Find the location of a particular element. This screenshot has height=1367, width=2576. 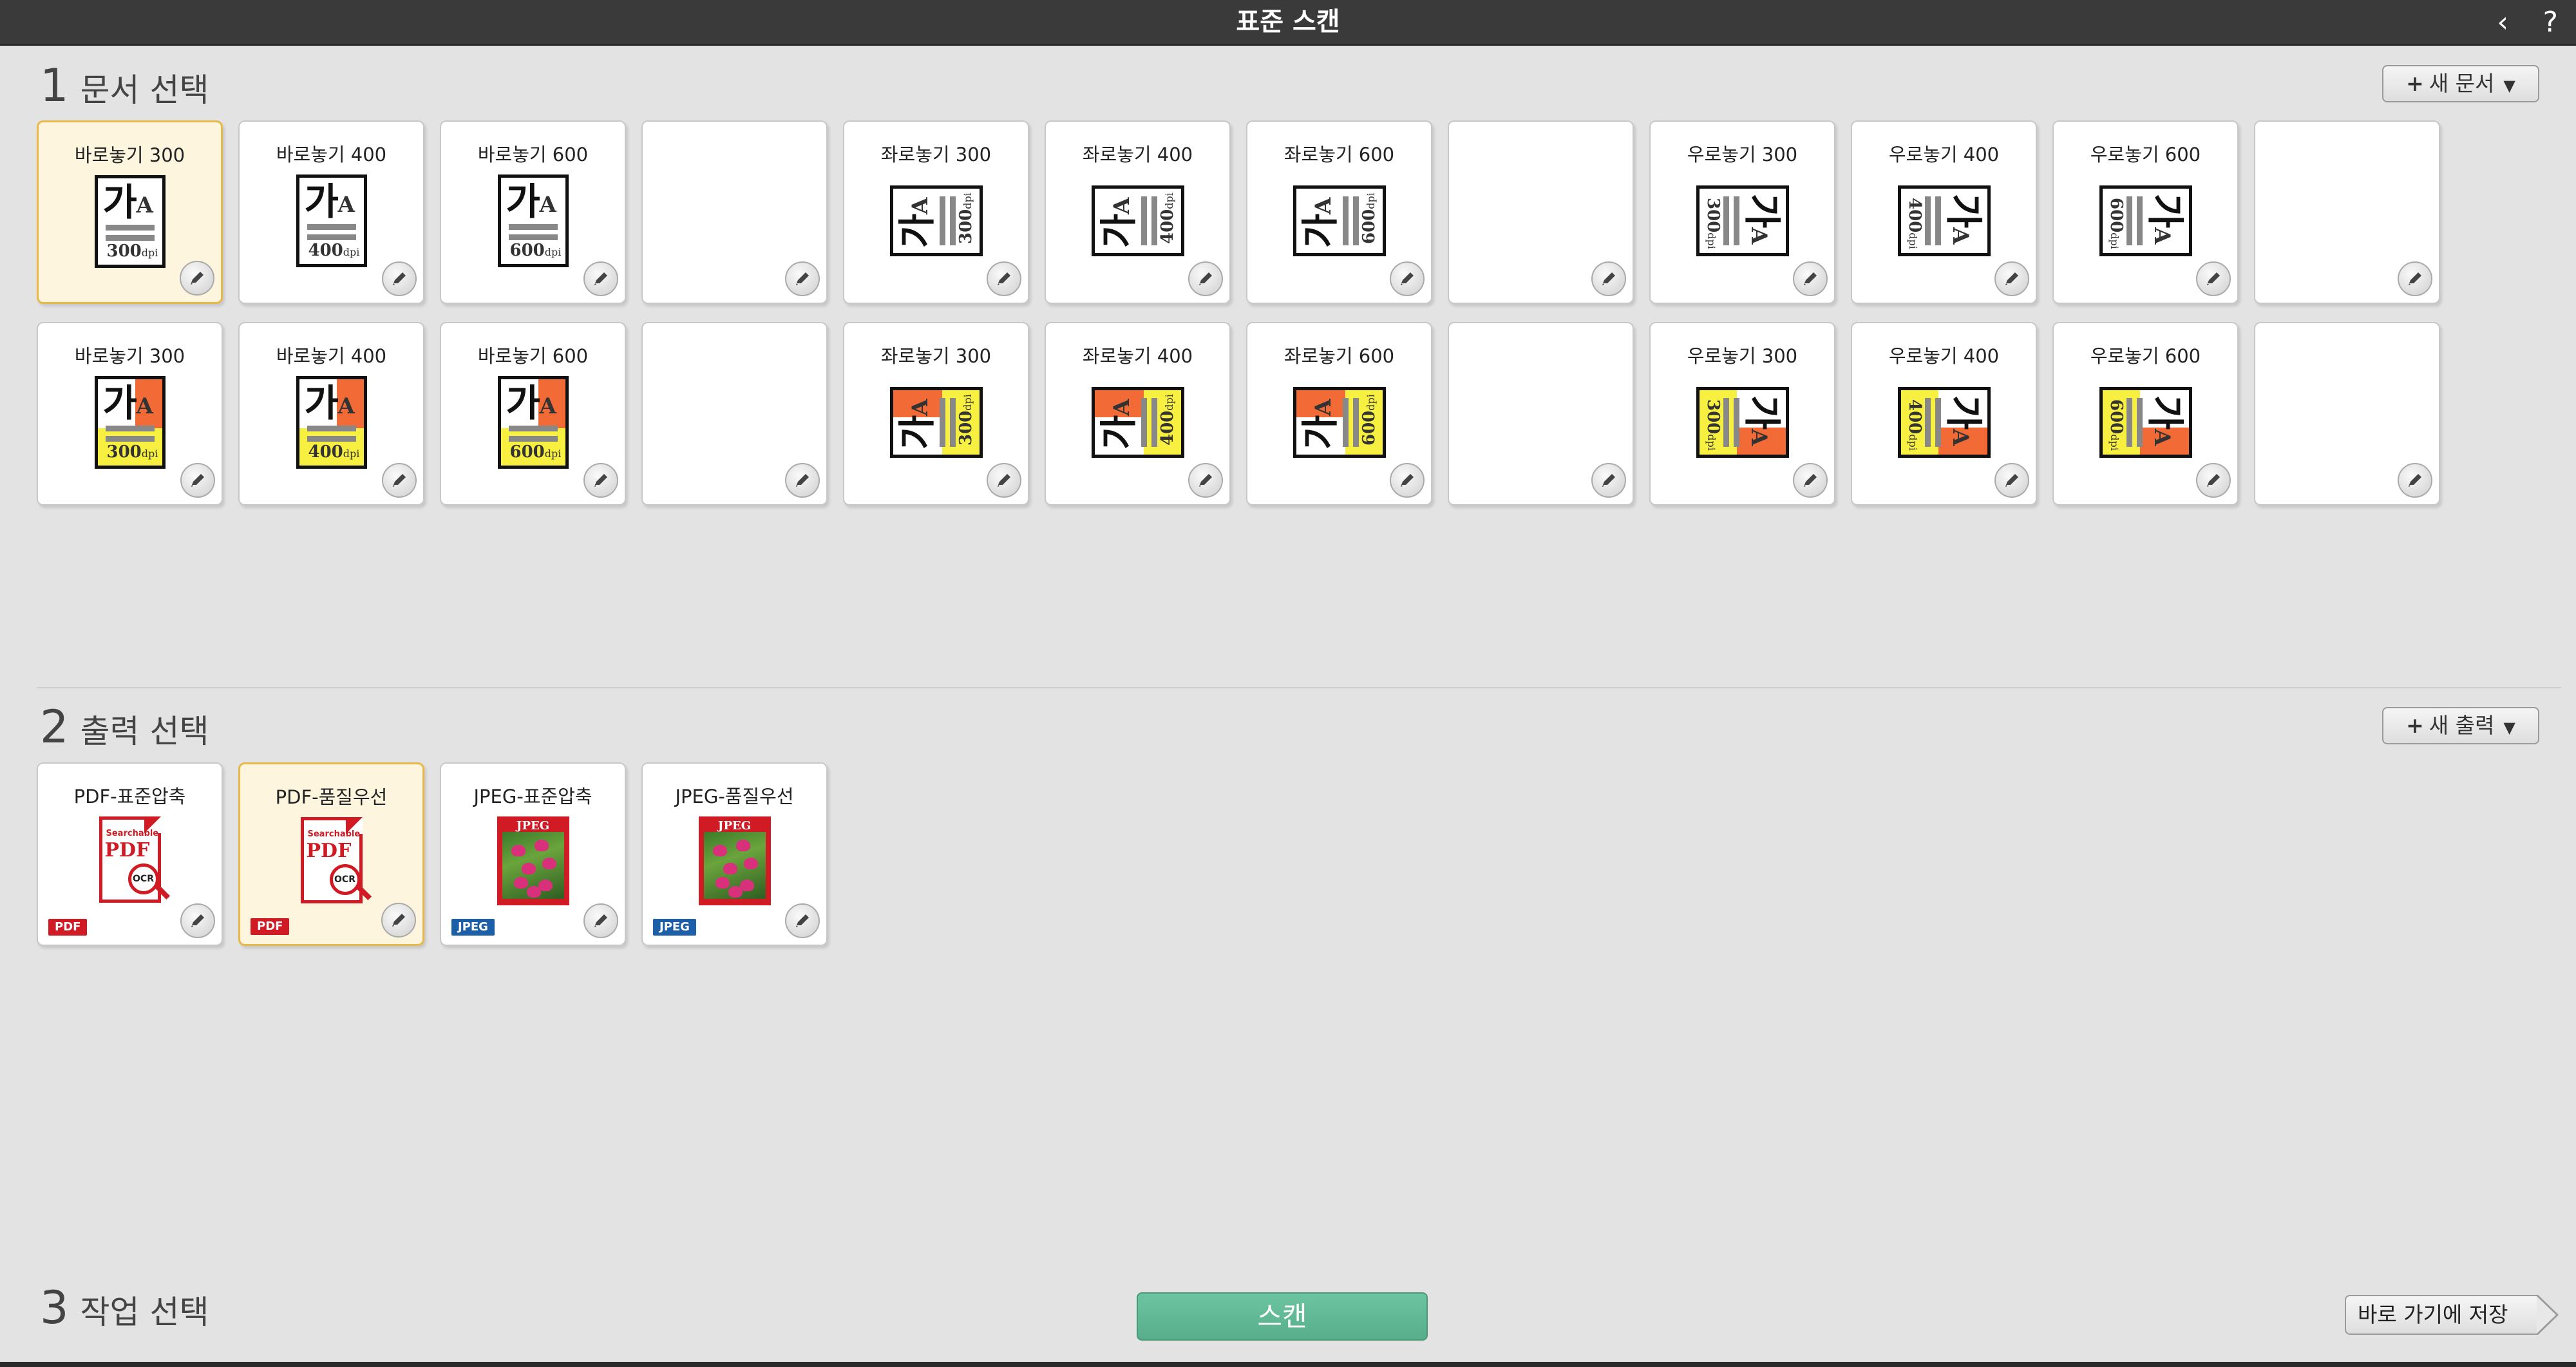

scan-button: 스캔 is located at coordinates (1283, 1316).